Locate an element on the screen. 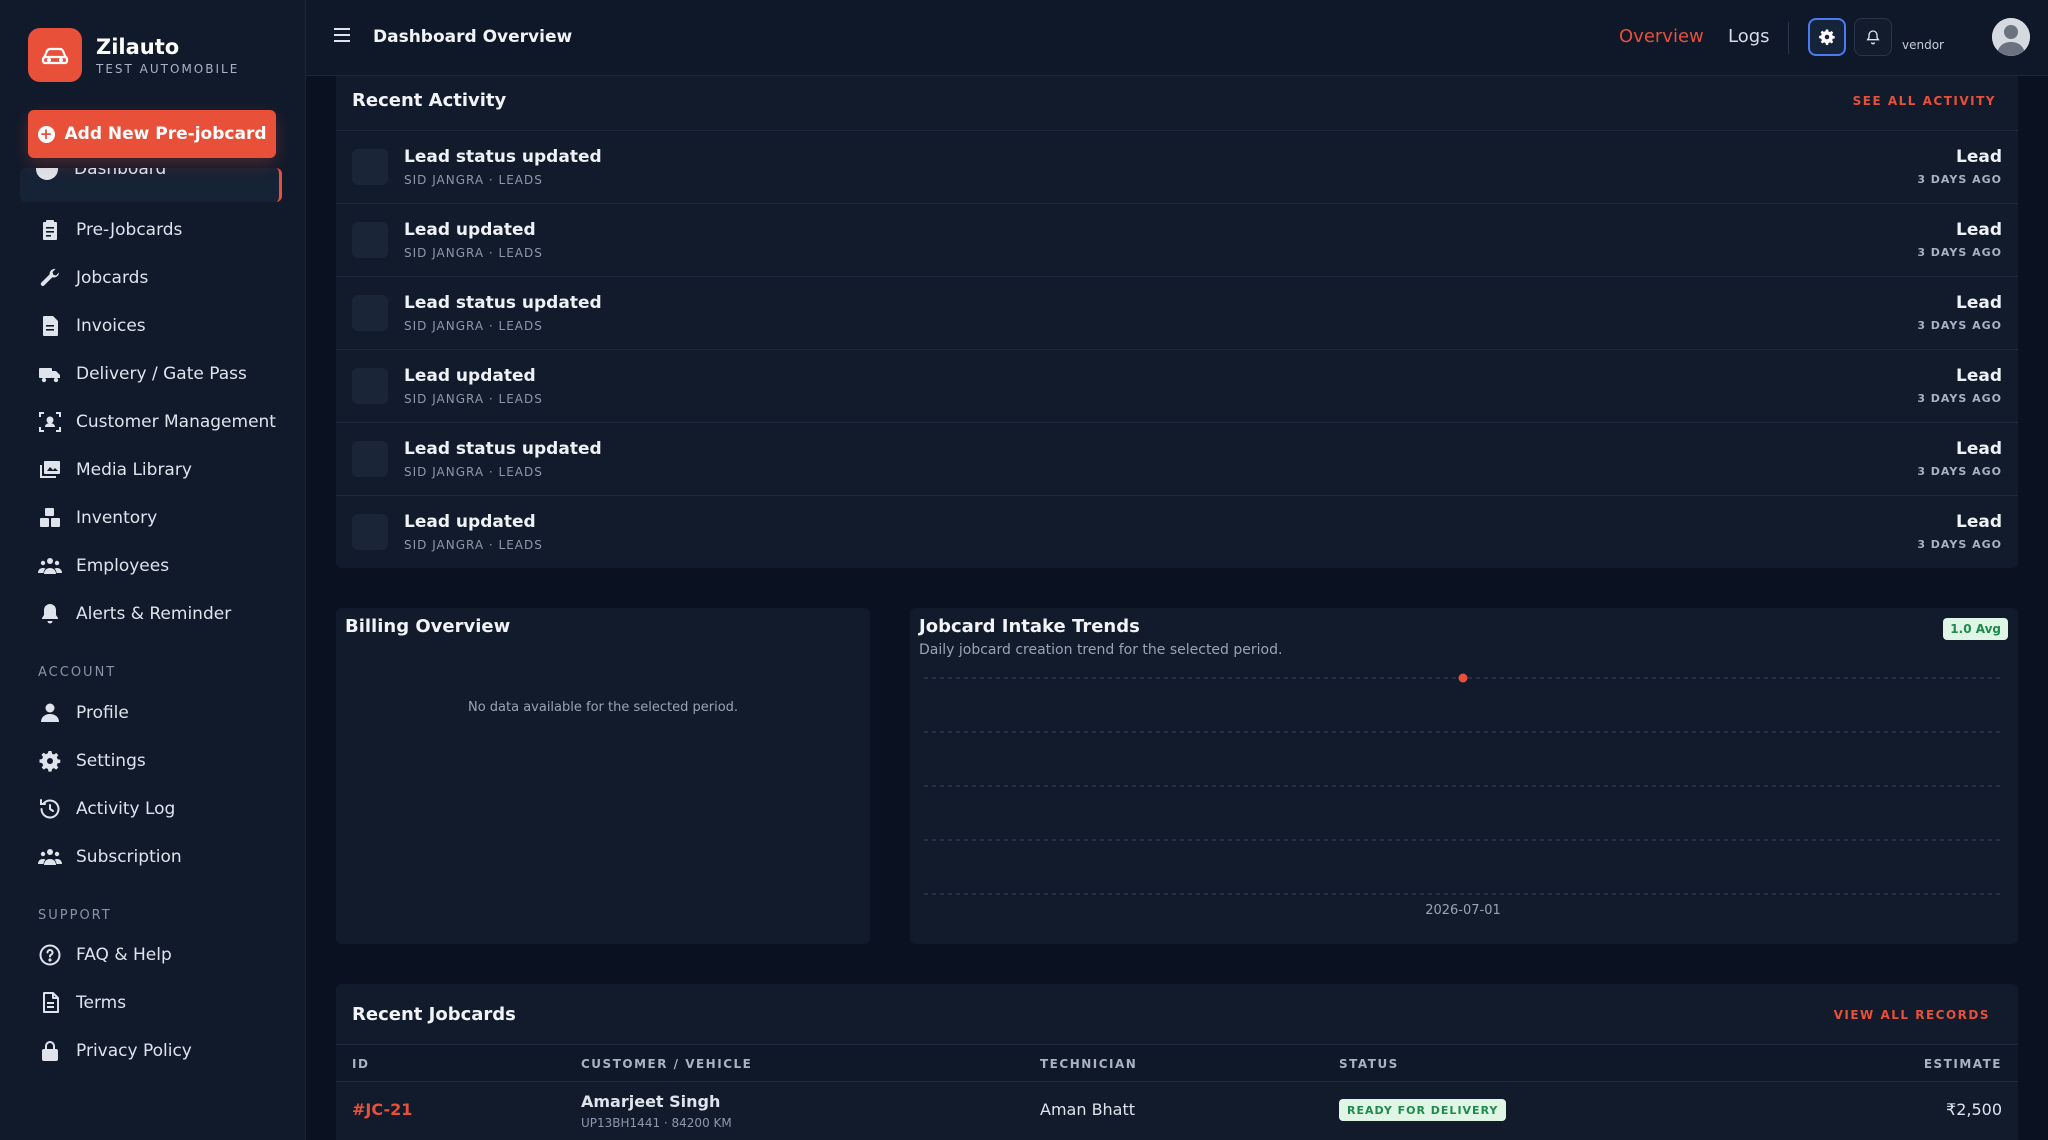 This screenshot has width=2048, height=1140. sidebar-item-customer-management: Customer Management is located at coordinates (156, 422).